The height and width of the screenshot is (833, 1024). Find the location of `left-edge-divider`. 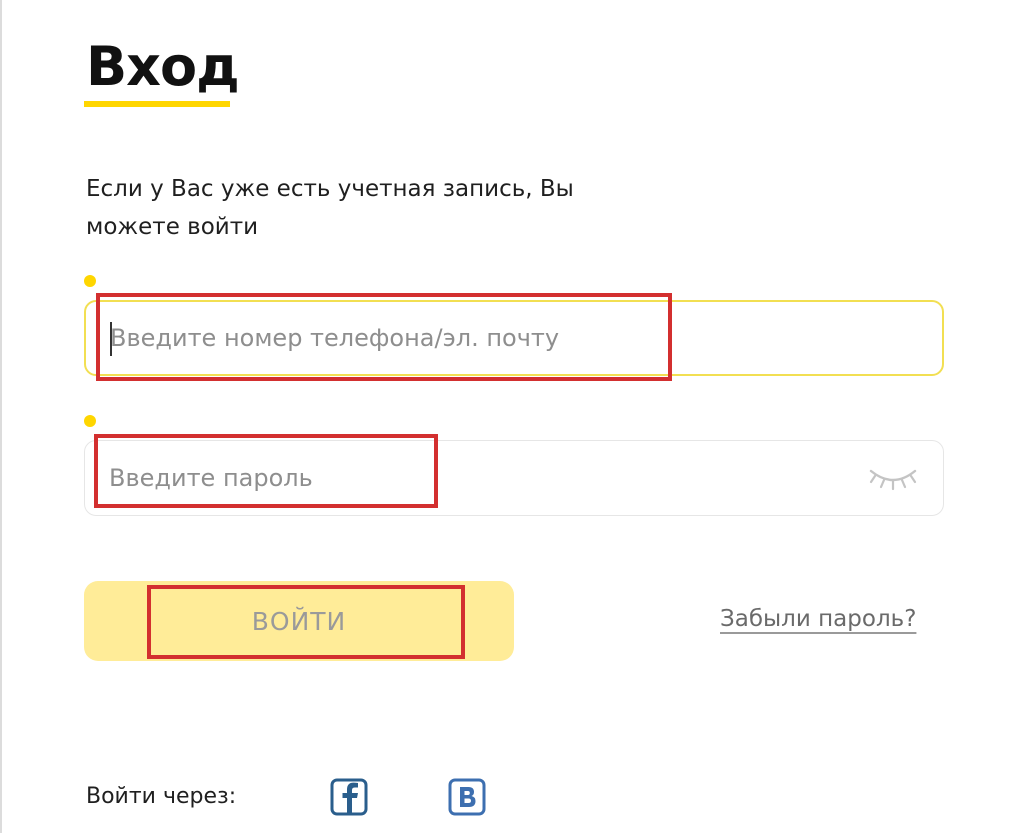

left-edge-divider is located at coordinates (1, 416).